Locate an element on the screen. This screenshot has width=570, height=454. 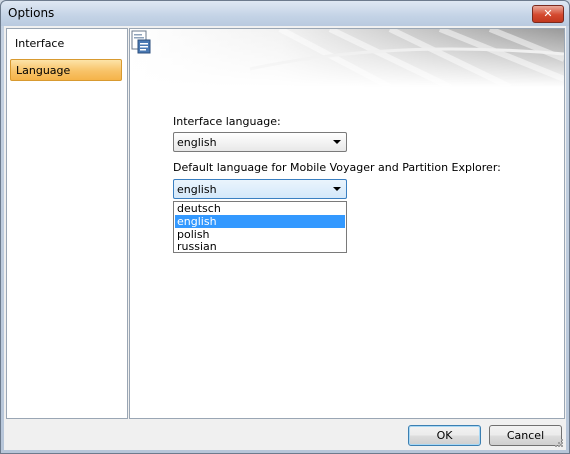
default-language-value: english is located at coordinates (197, 189).